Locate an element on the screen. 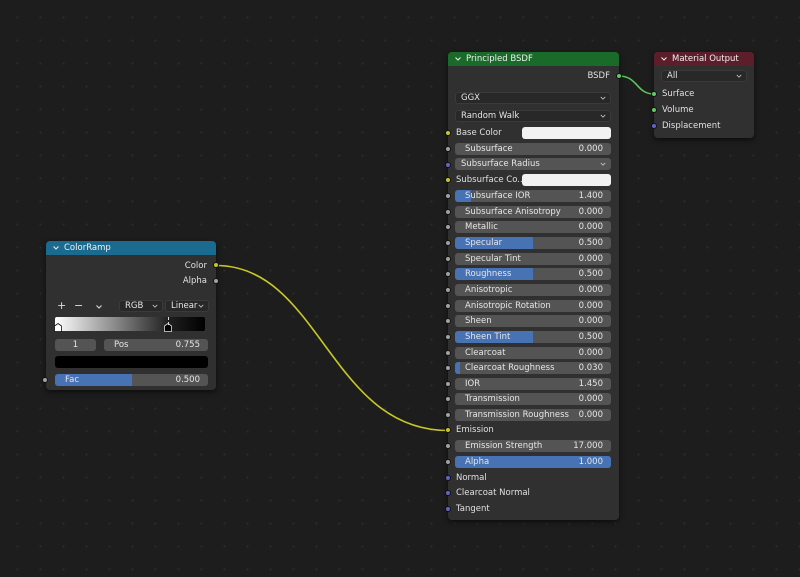 This screenshot has width=800, height=577. socket-bsdf-output is located at coordinates (619, 76).